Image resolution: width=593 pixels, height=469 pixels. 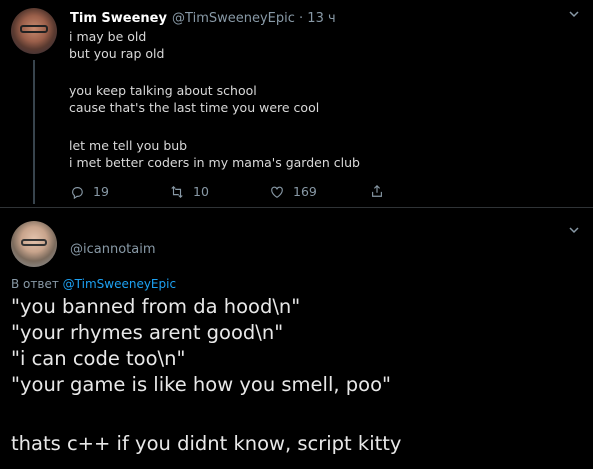 What do you see at coordinates (163, 90) in the screenshot?
I see `tweet-line: you keep talking about school` at bounding box center [163, 90].